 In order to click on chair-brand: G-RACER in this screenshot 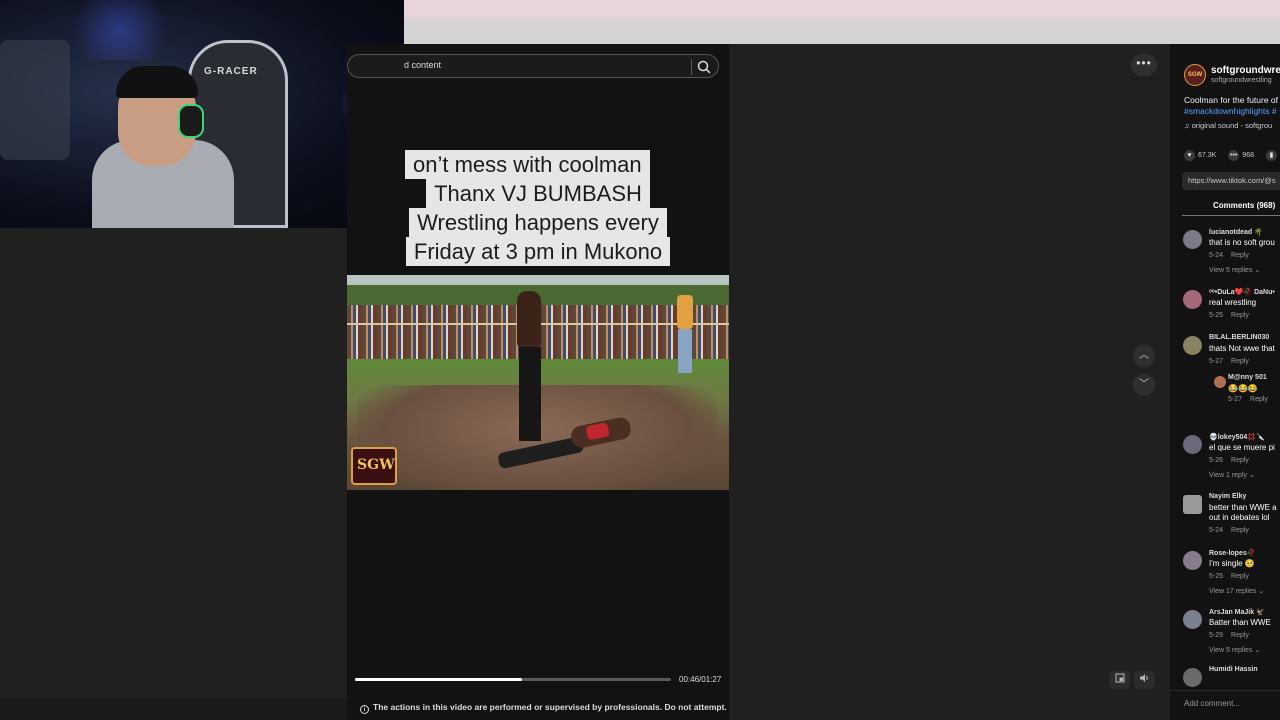, I will do `click(231, 71)`.